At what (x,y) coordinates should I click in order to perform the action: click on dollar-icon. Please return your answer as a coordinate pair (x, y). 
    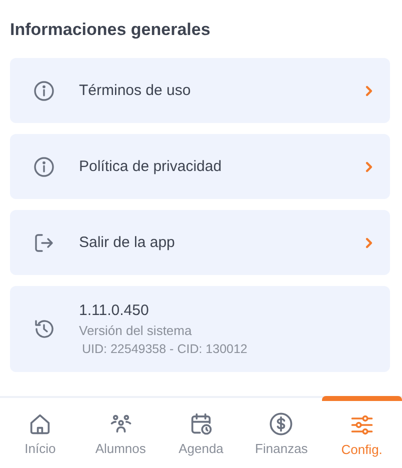
    Looking at the image, I should click on (281, 423).